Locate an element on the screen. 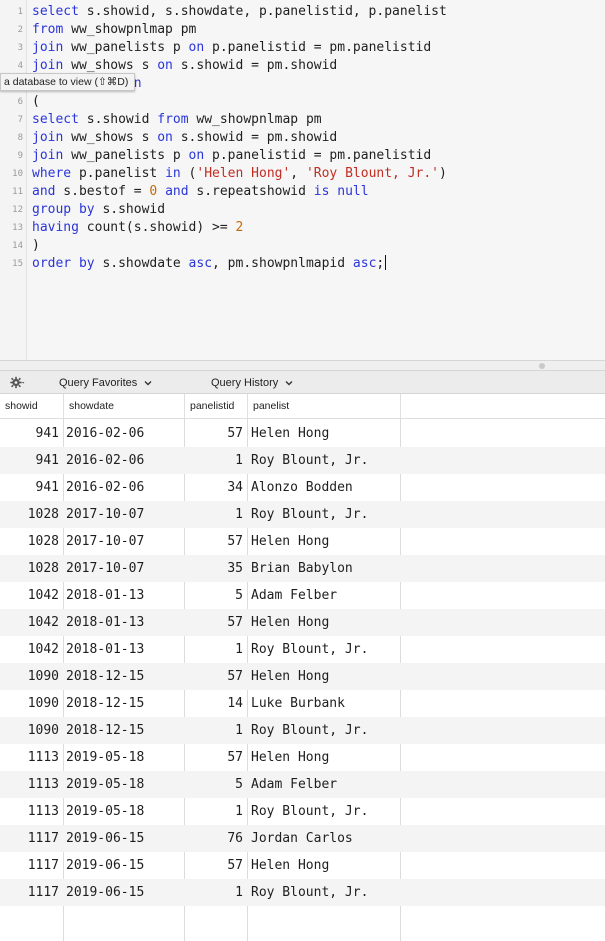  query-favorites-menu: Query Favorites is located at coordinates (106, 382).